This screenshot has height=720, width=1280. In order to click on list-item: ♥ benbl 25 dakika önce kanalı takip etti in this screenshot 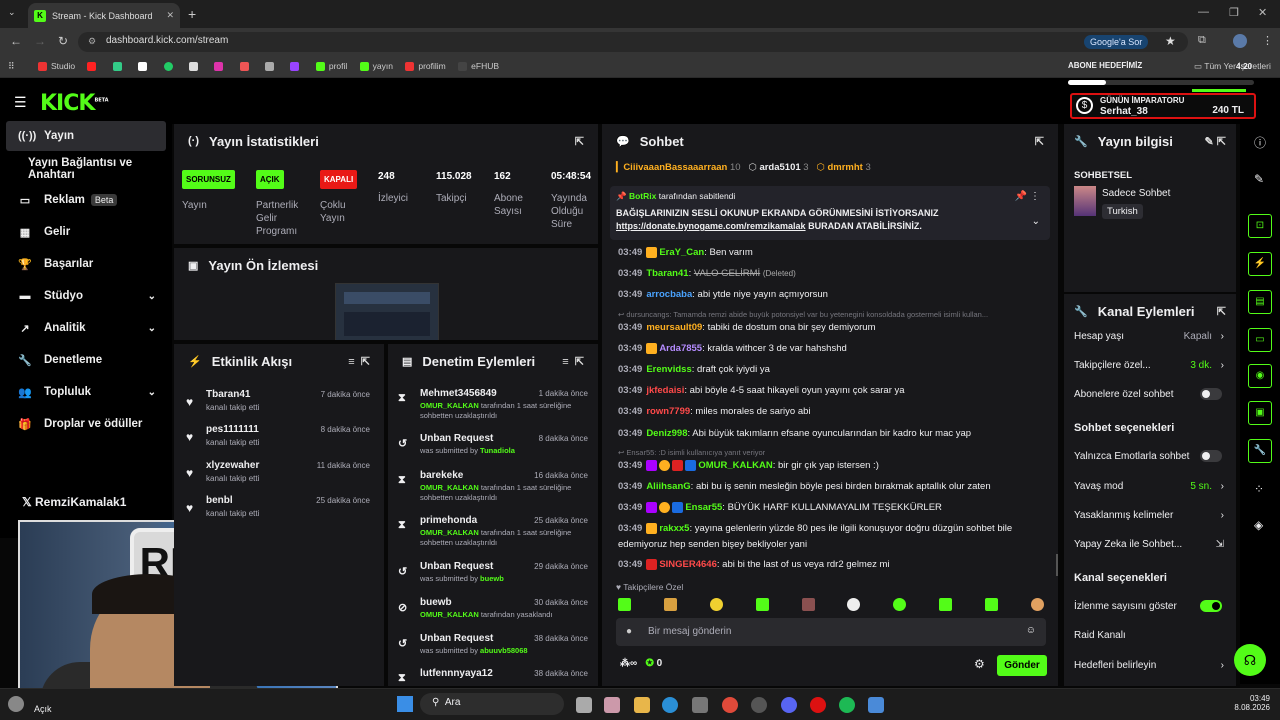, I will do `click(279, 513)`.